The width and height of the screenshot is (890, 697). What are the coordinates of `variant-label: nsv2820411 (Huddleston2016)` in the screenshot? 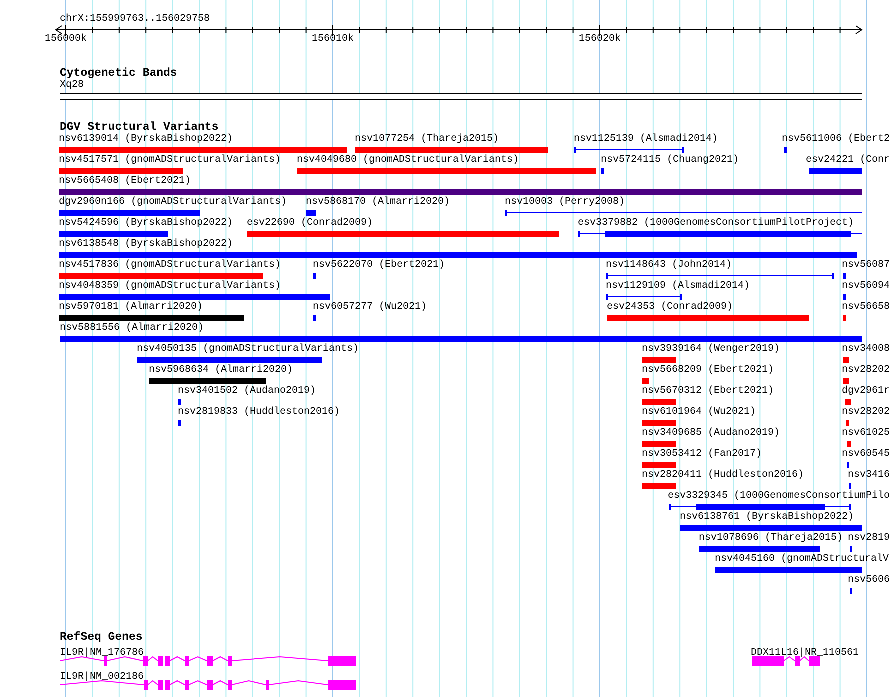 It's located at (723, 476).